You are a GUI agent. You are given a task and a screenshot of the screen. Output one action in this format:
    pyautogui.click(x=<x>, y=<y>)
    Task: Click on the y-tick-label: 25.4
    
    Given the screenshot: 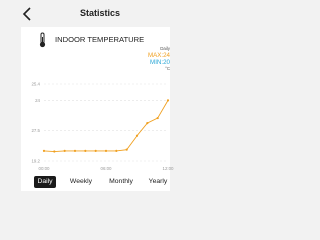 What is the action you would take?
    pyautogui.click(x=35, y=84)
    